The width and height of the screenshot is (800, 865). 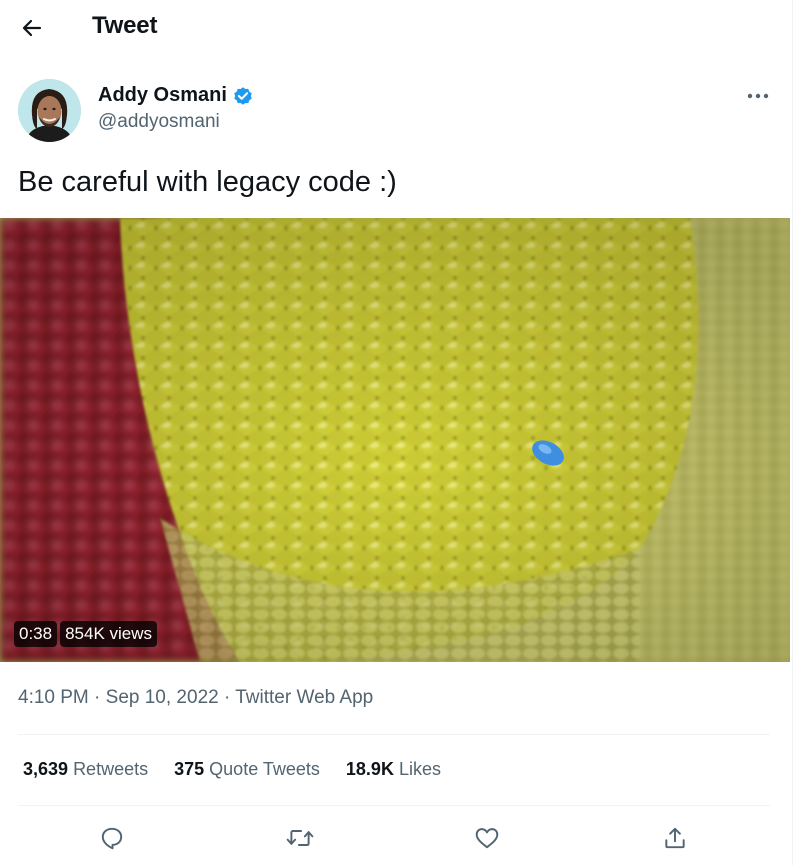 I want to click on retweet-icon, so click(x=300, y=838).